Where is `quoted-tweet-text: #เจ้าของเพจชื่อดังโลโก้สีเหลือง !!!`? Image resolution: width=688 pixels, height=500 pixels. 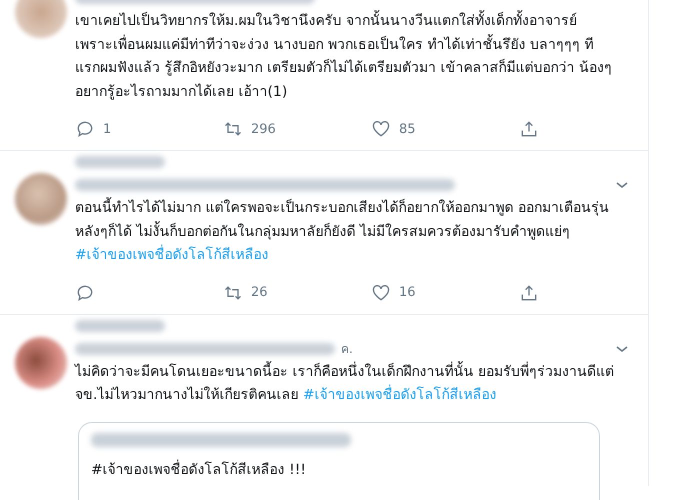 quoted-tweet-text: #เจ้าของเพจชื่อดังโลโก้สีเหลือง !!! is located at coordinates (199, 469).